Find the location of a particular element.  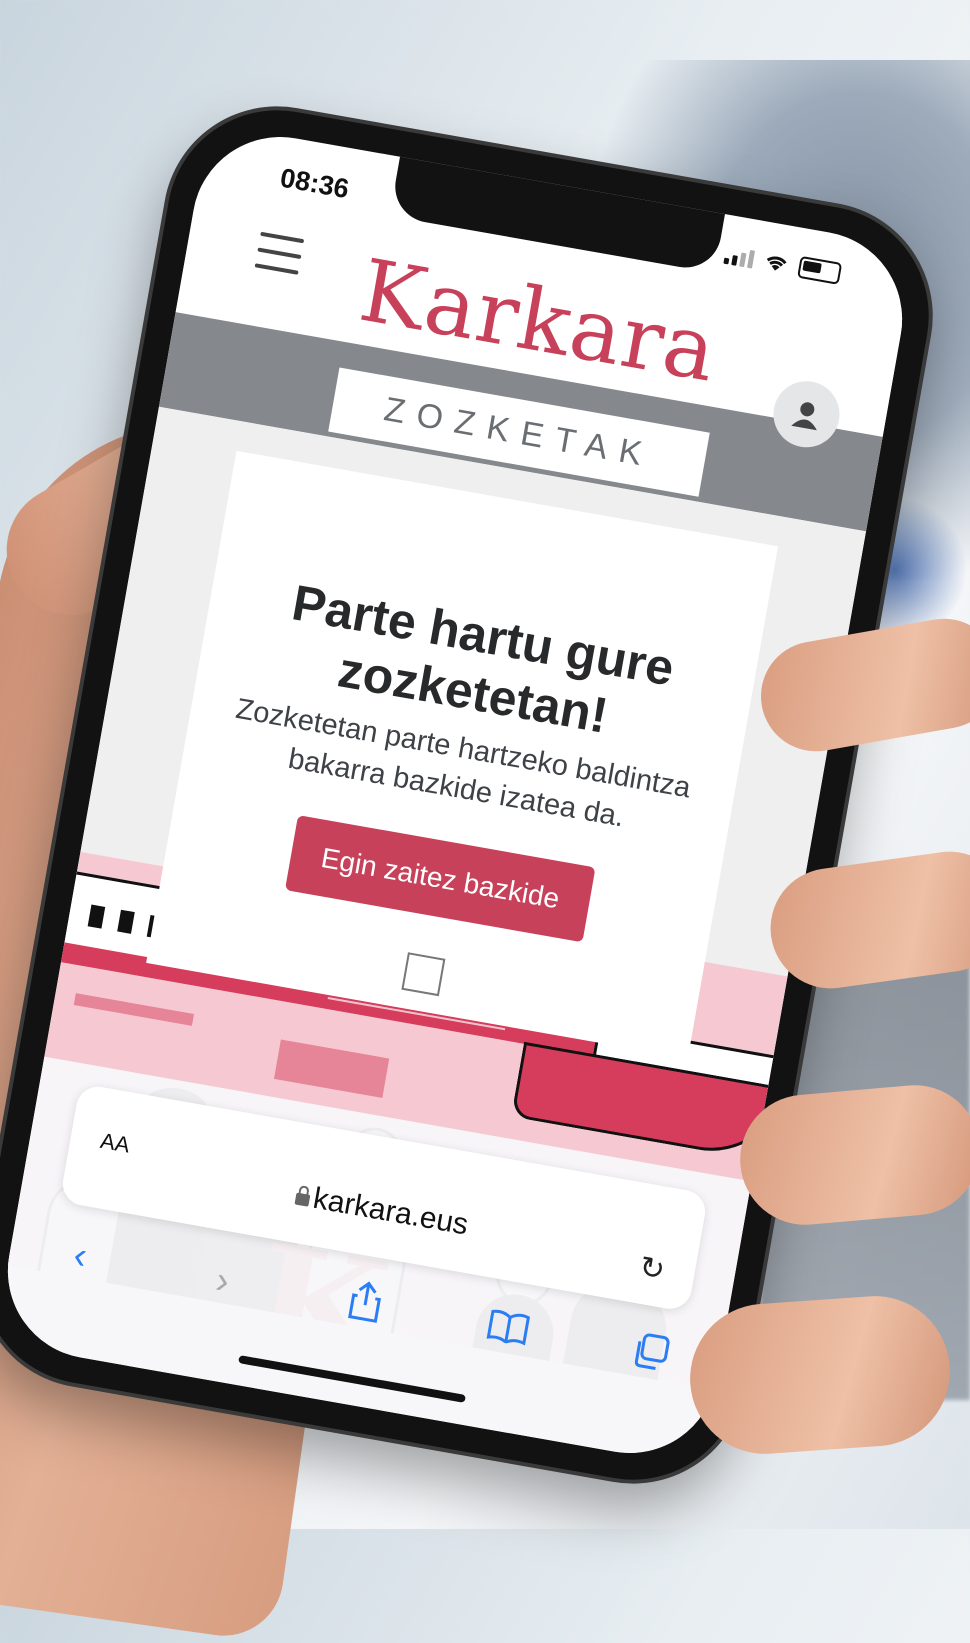

tabs-icon is located at coordinates (649, 1356).